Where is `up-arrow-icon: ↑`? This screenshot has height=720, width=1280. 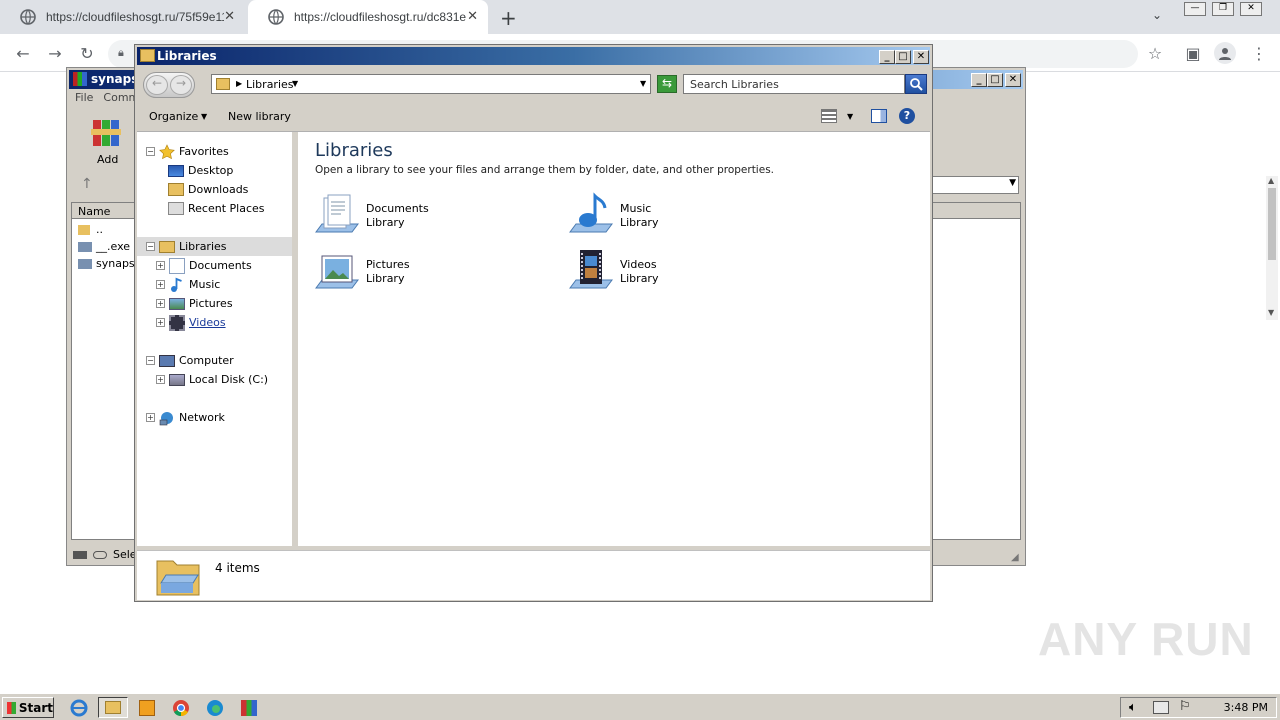
up-arrow-icon: ↑ is located at coordinates (87, 184).